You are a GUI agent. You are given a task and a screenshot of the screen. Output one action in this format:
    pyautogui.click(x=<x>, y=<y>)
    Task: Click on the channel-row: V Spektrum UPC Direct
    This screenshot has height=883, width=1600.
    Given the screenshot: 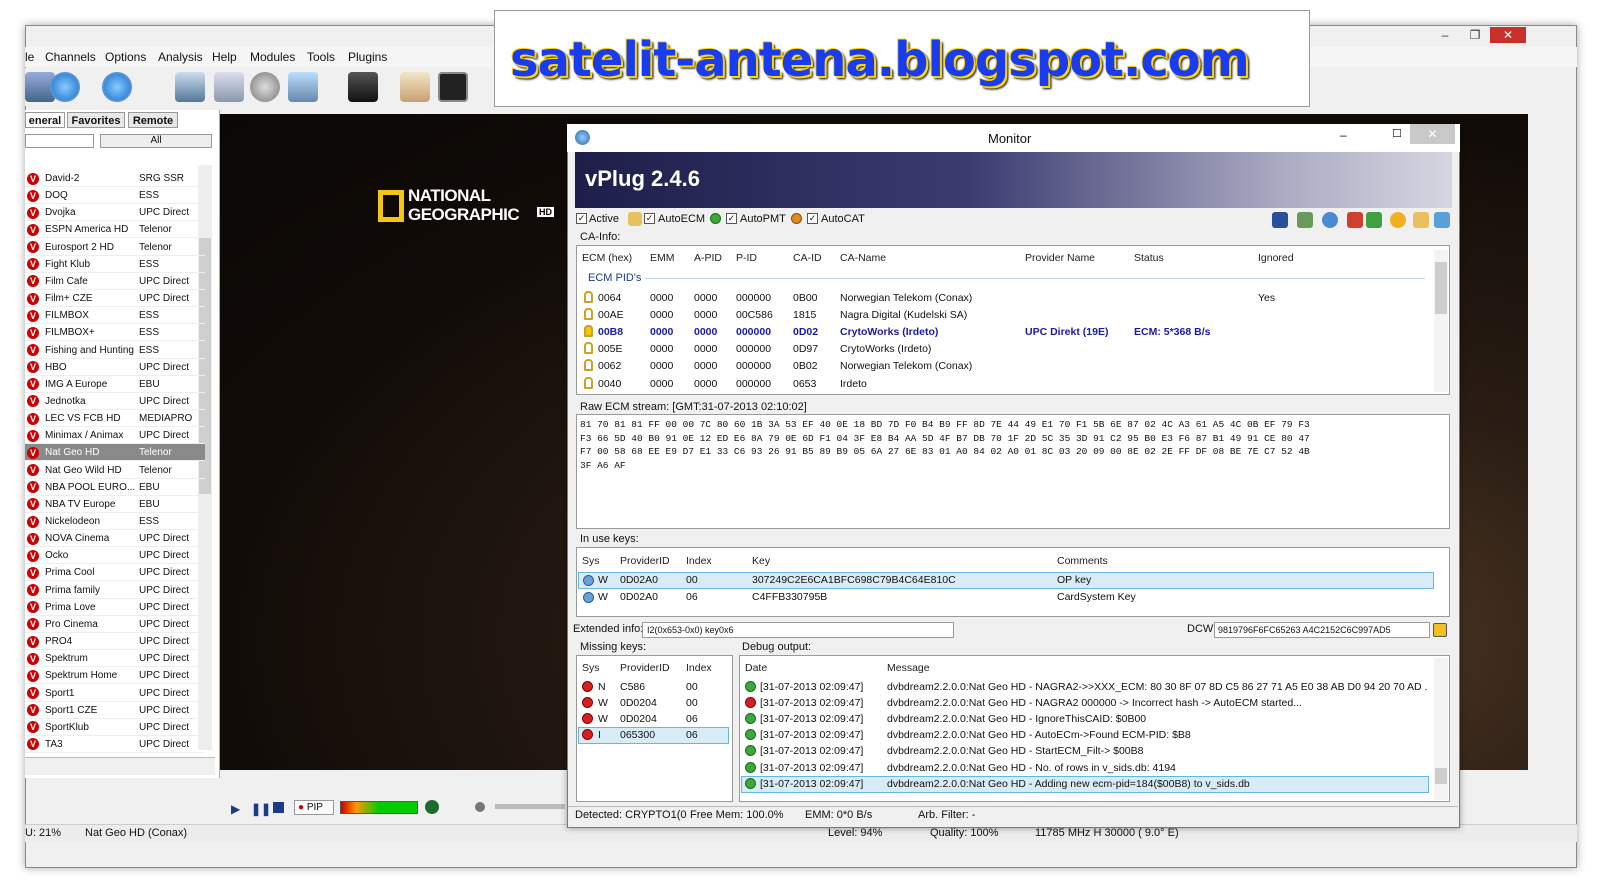 What is the action you would take?
    pyautogui.click(x=115, y=659)
    